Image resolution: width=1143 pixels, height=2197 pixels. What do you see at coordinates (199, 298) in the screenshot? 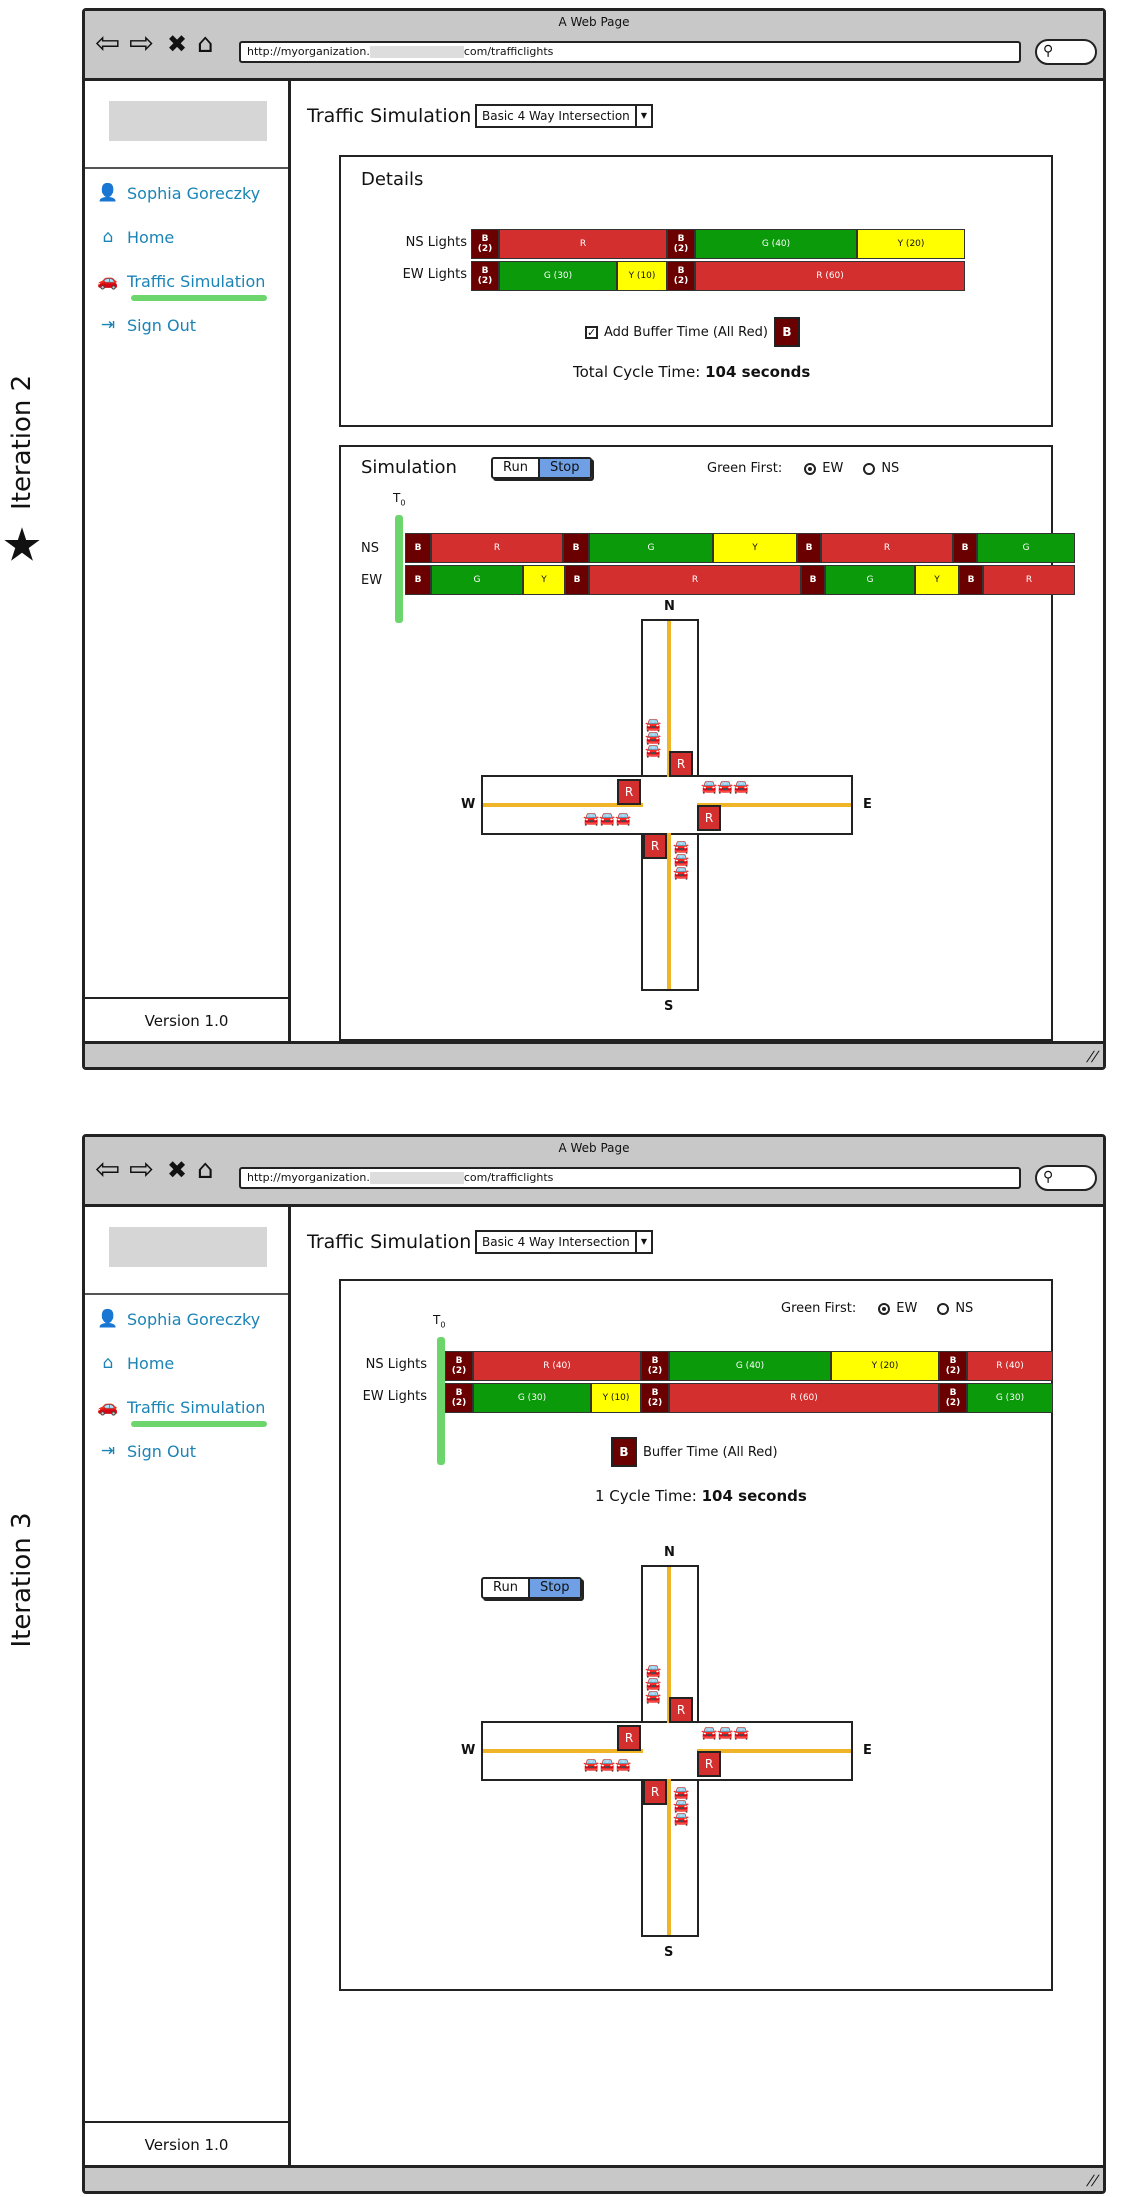
I see `active-highlight` at bounding box center [199, 298].